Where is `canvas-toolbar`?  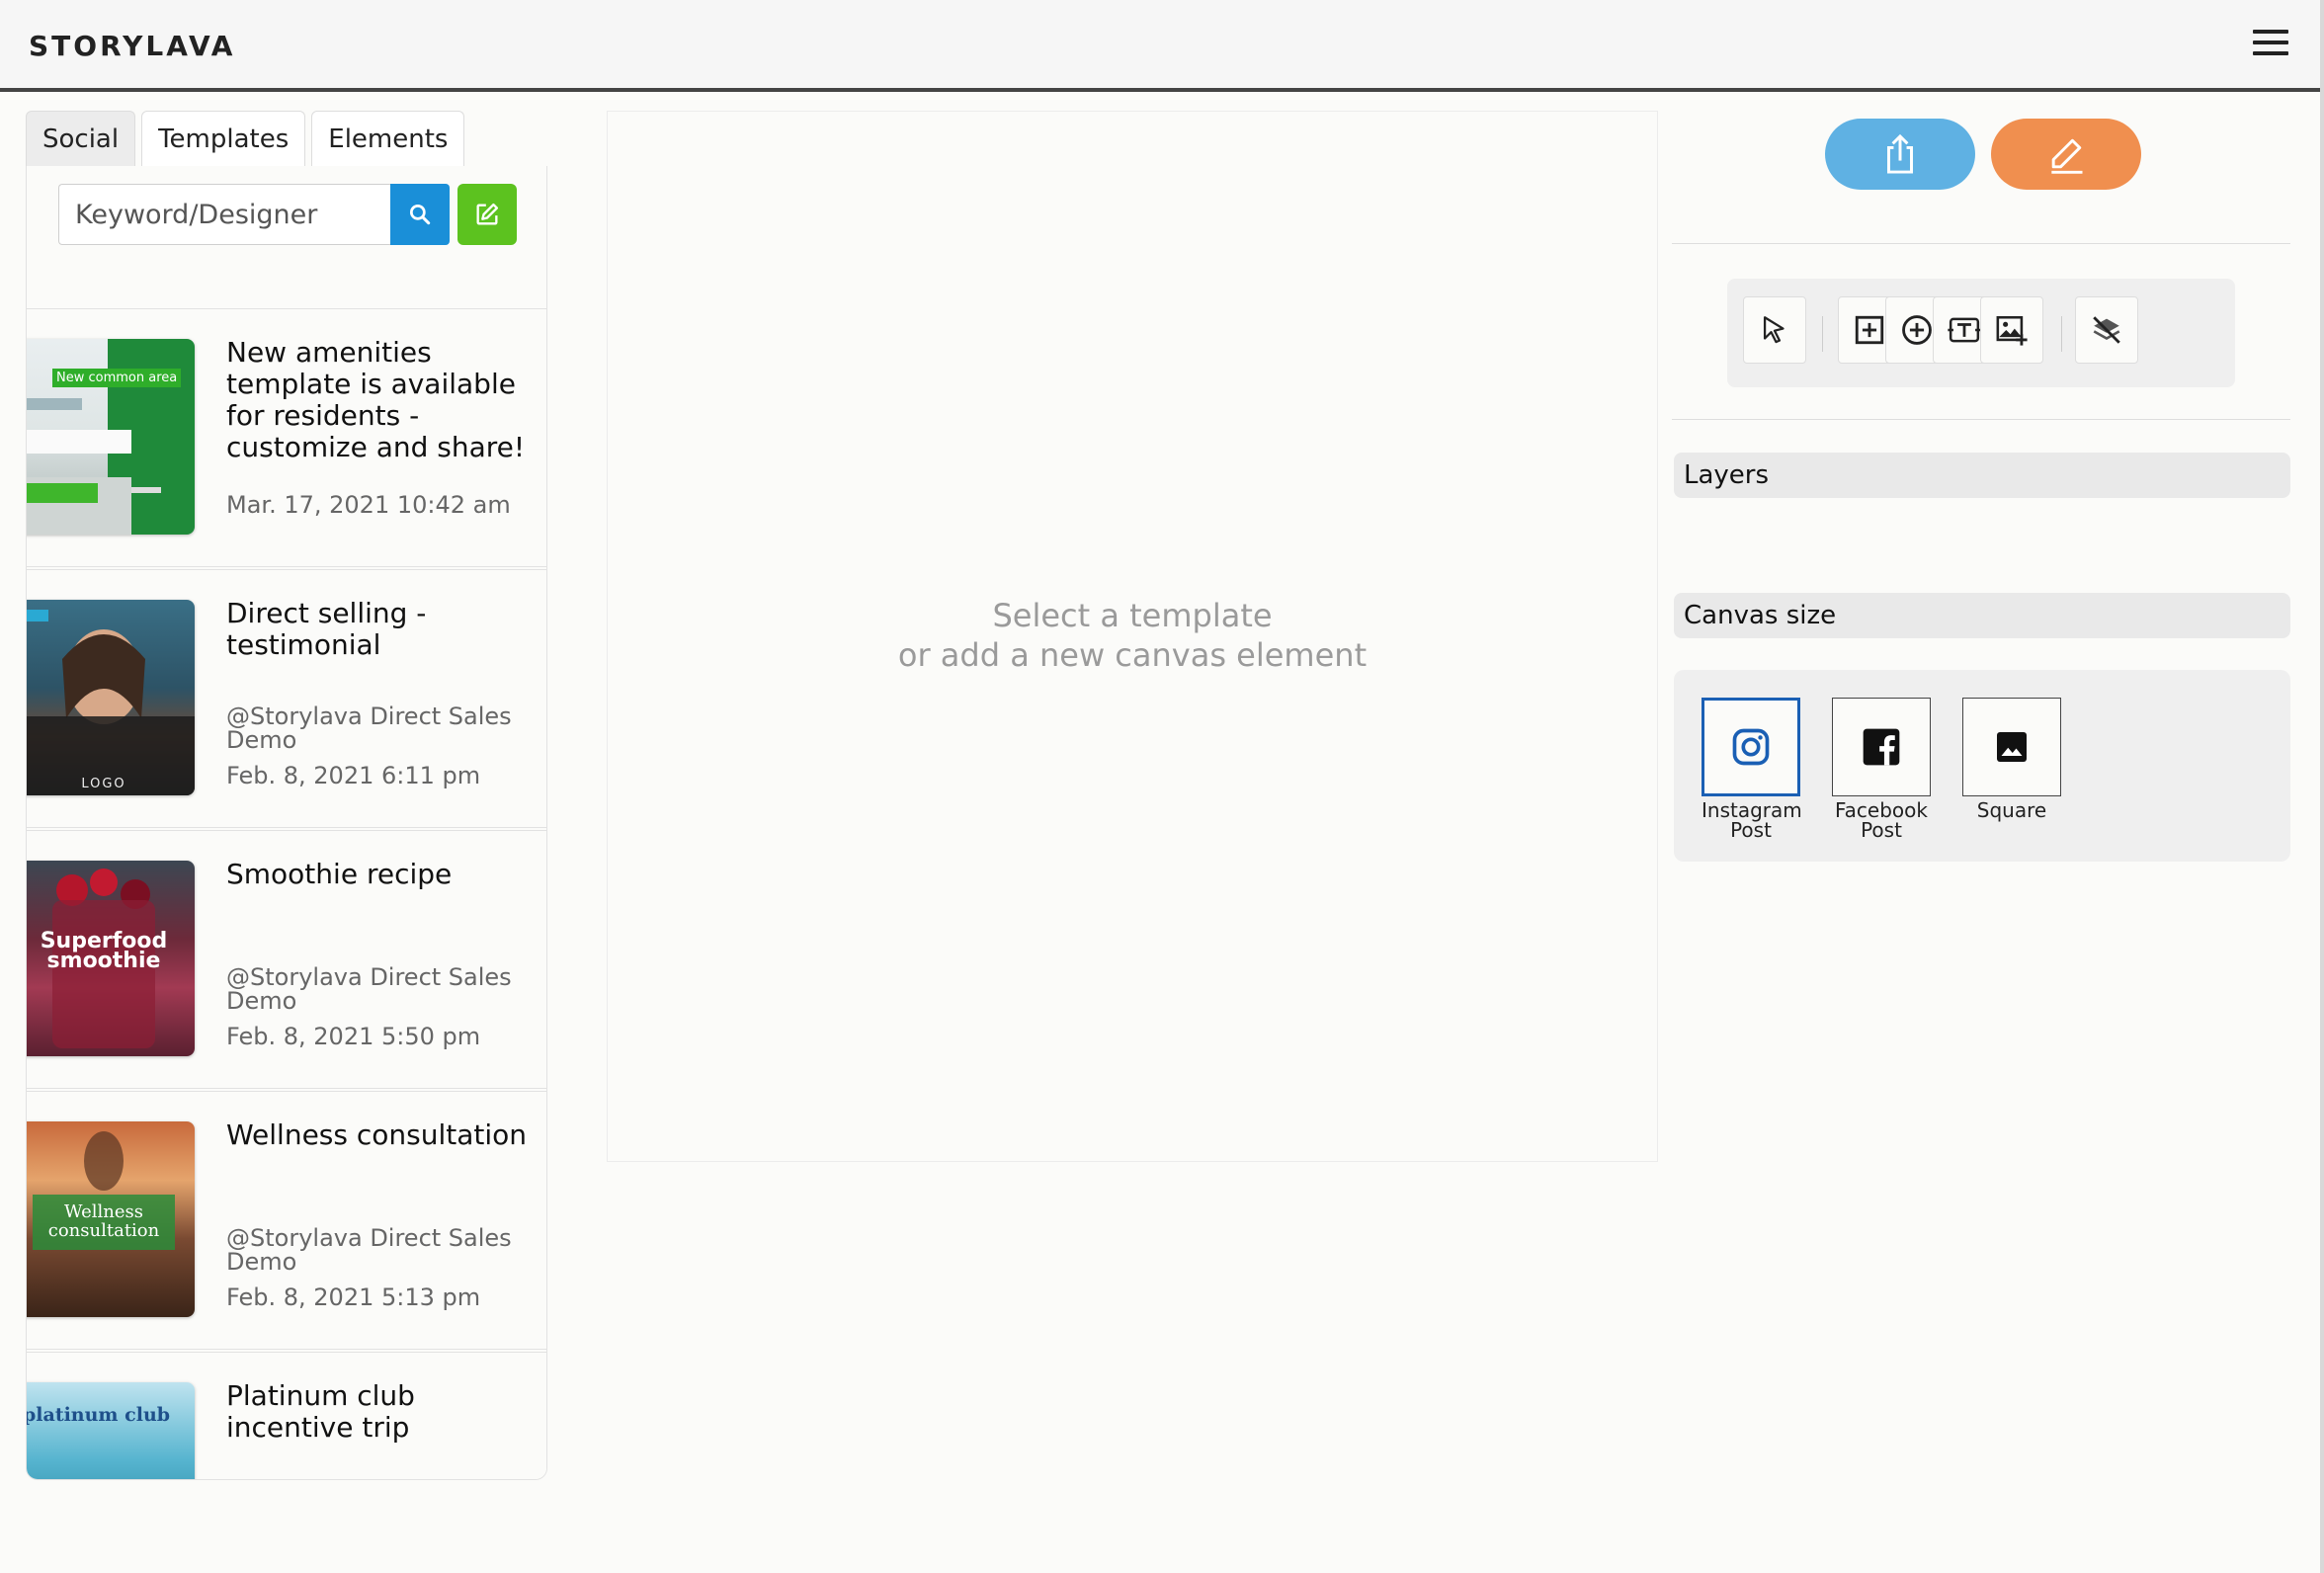 canvas-toolbar is located at coordinates (1981, 333).